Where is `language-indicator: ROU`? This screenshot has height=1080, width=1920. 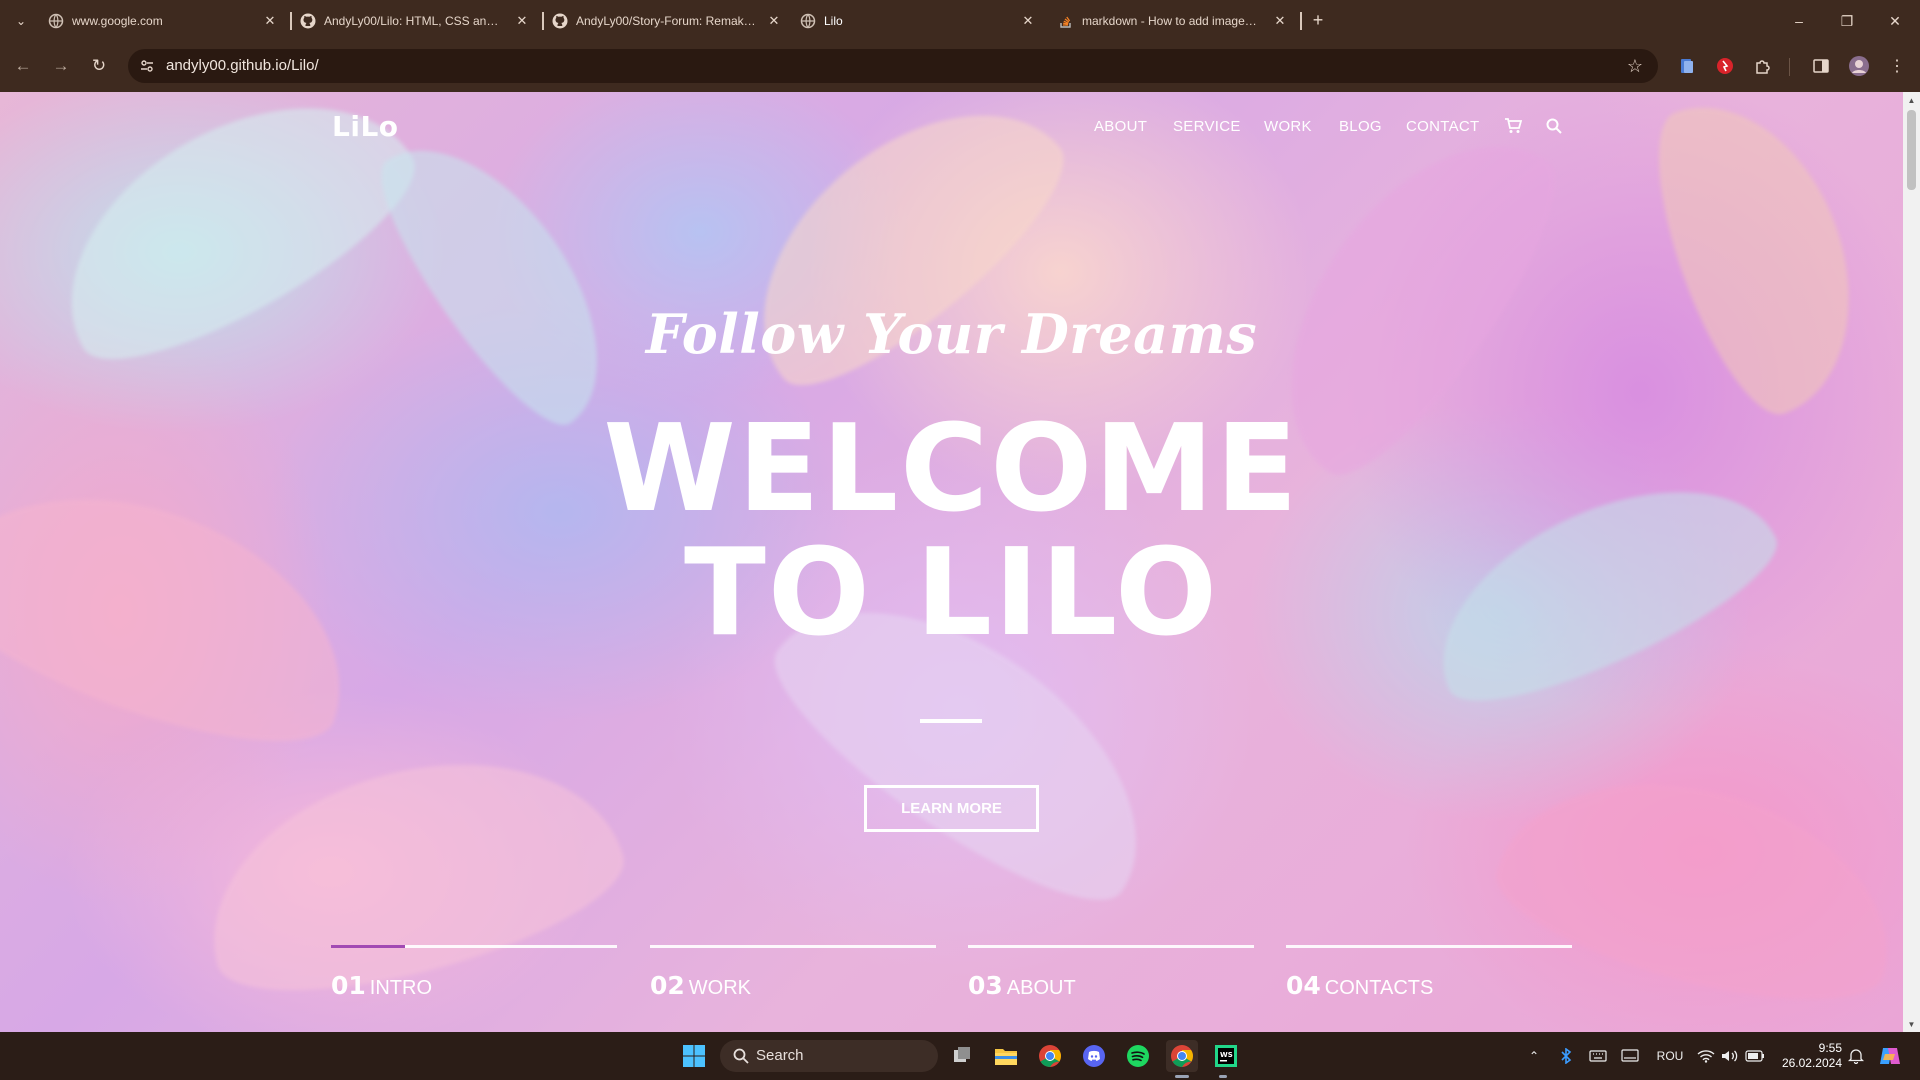
language-indicator: ROU is located at coordinates (1670, 1056).